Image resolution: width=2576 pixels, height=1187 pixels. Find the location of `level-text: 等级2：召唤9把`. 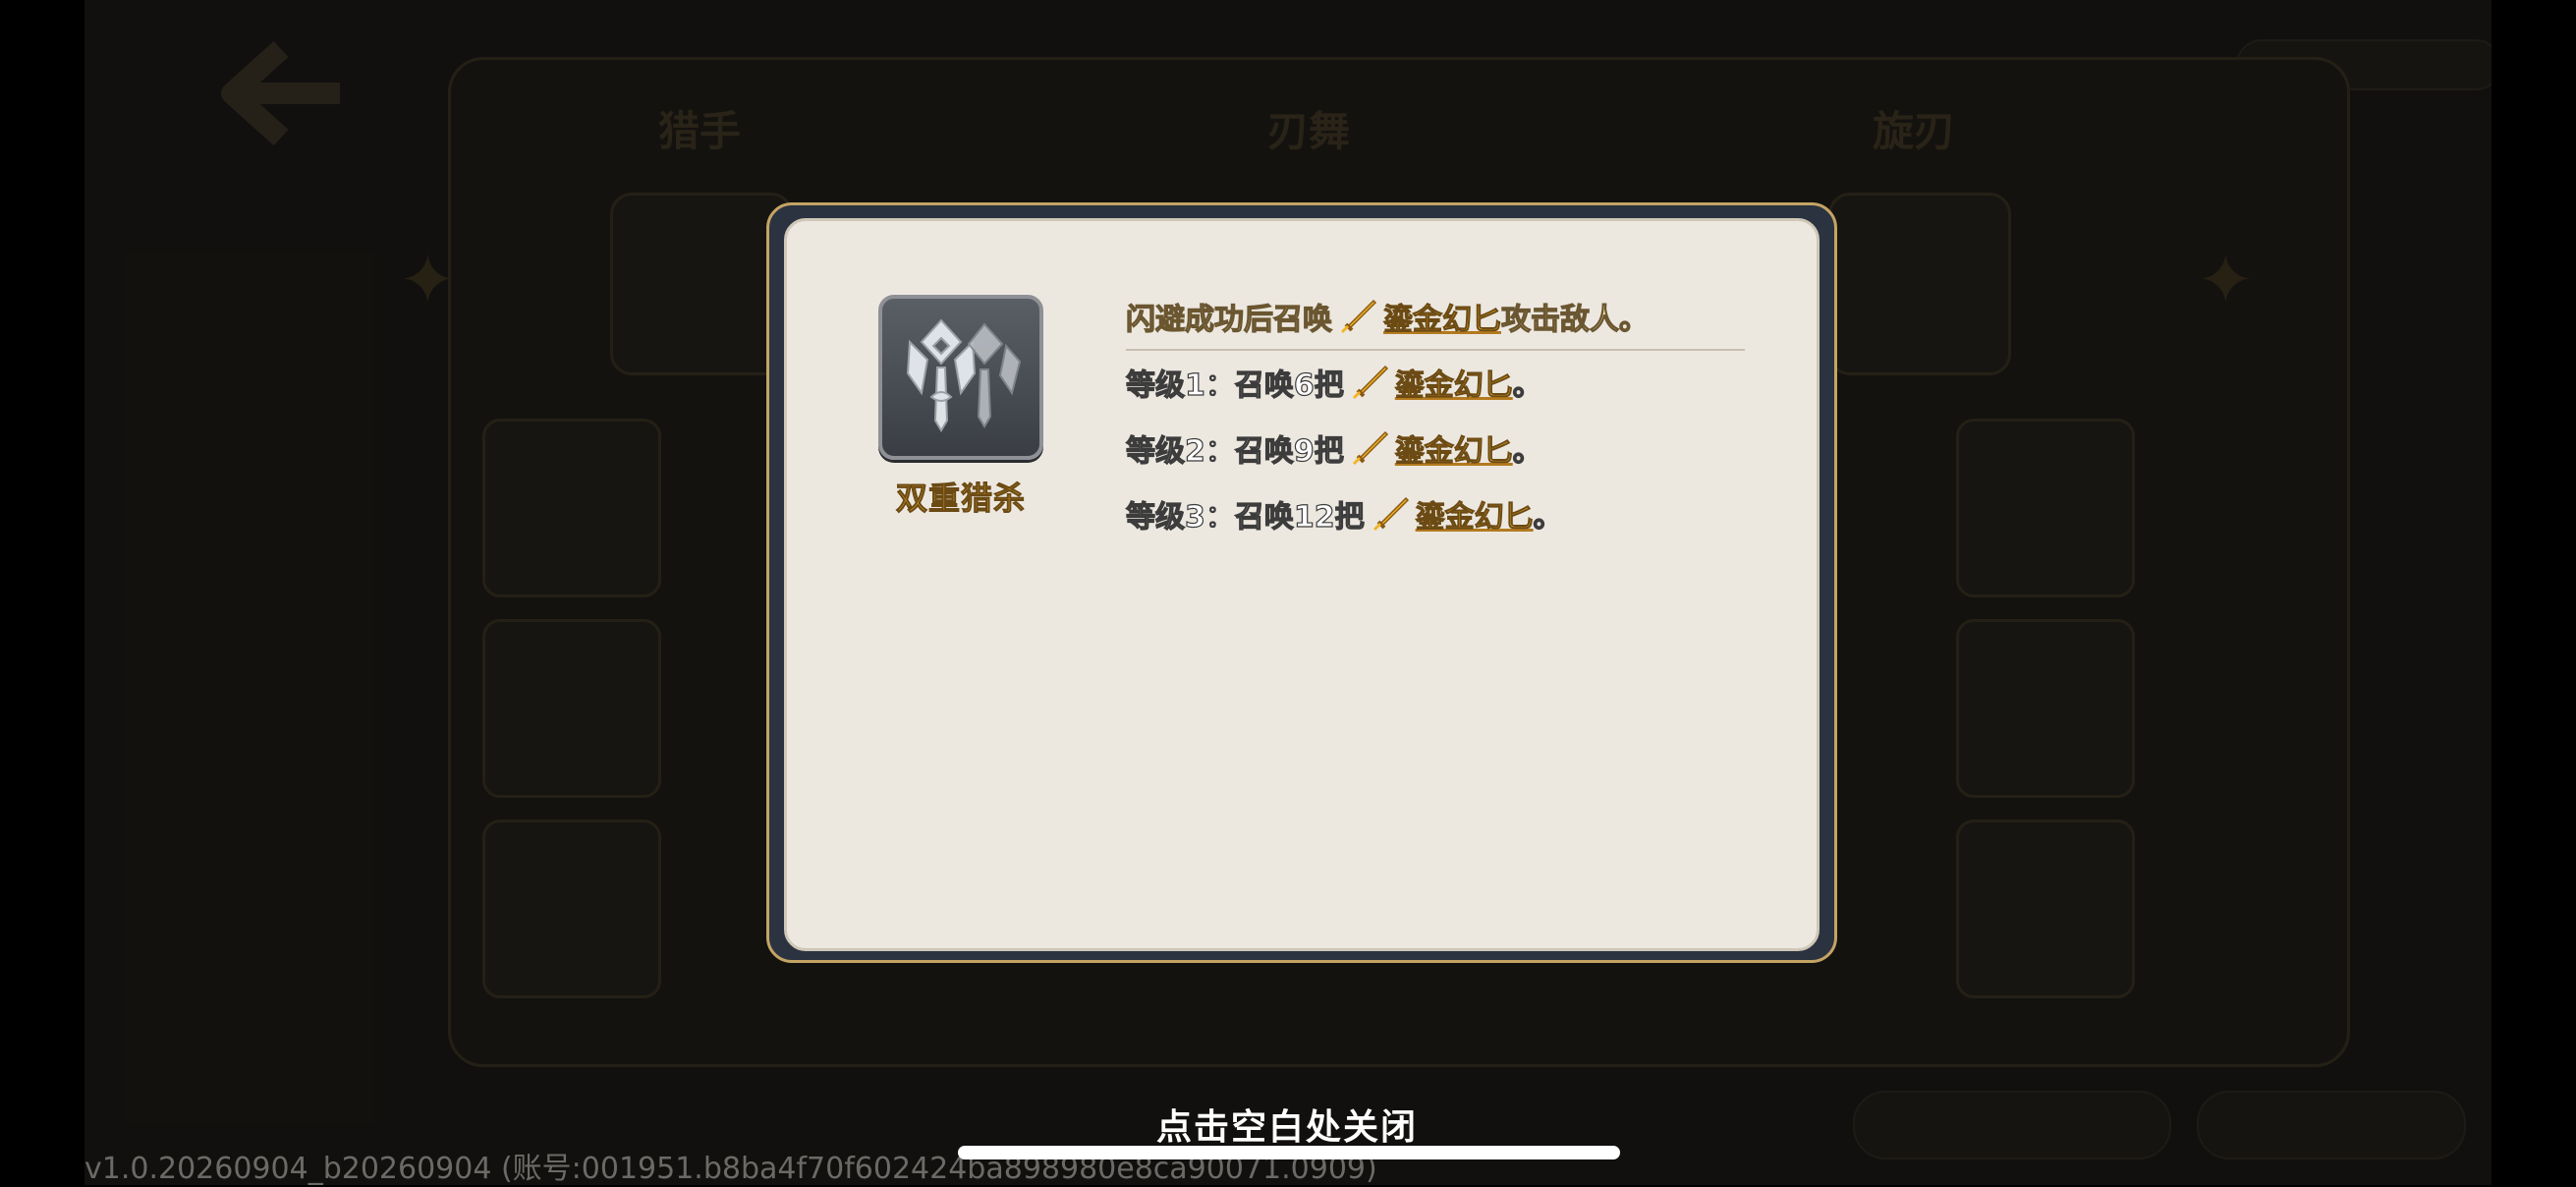

level-text: 等级2：召唤9把 is located at coordinates (1234, 451).